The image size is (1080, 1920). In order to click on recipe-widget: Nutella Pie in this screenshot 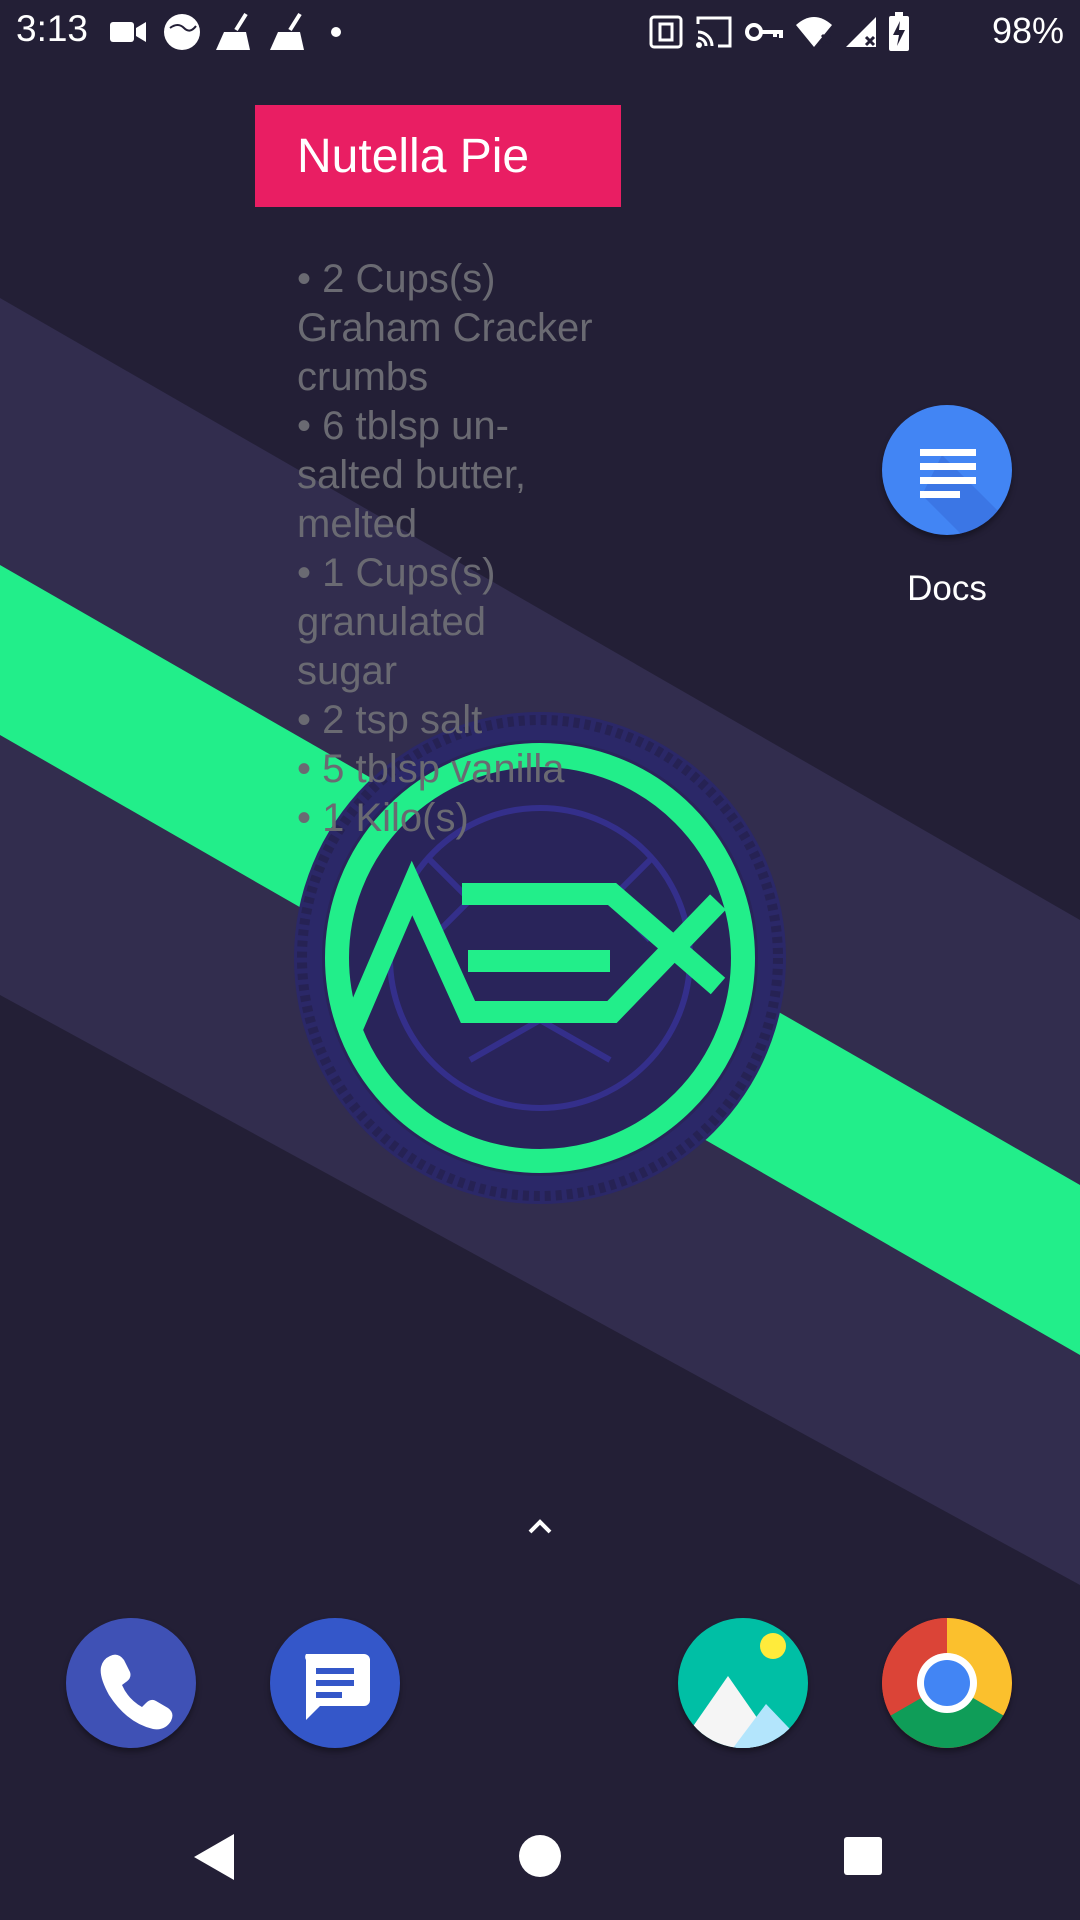, I will do `click(438, 156)`.